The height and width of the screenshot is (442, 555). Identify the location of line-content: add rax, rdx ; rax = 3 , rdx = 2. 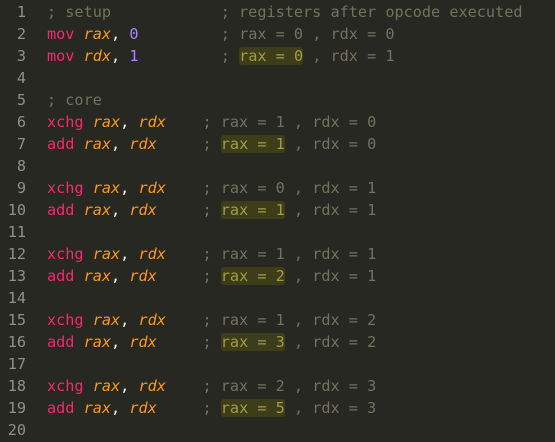
(211, 342).